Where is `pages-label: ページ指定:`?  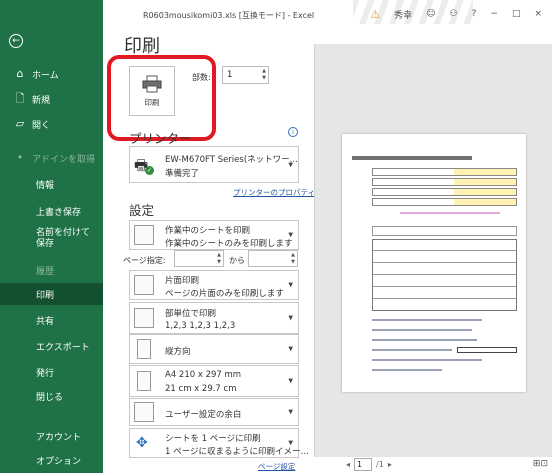 pages-label: ページ指定: is located at coordinates (144, 260).